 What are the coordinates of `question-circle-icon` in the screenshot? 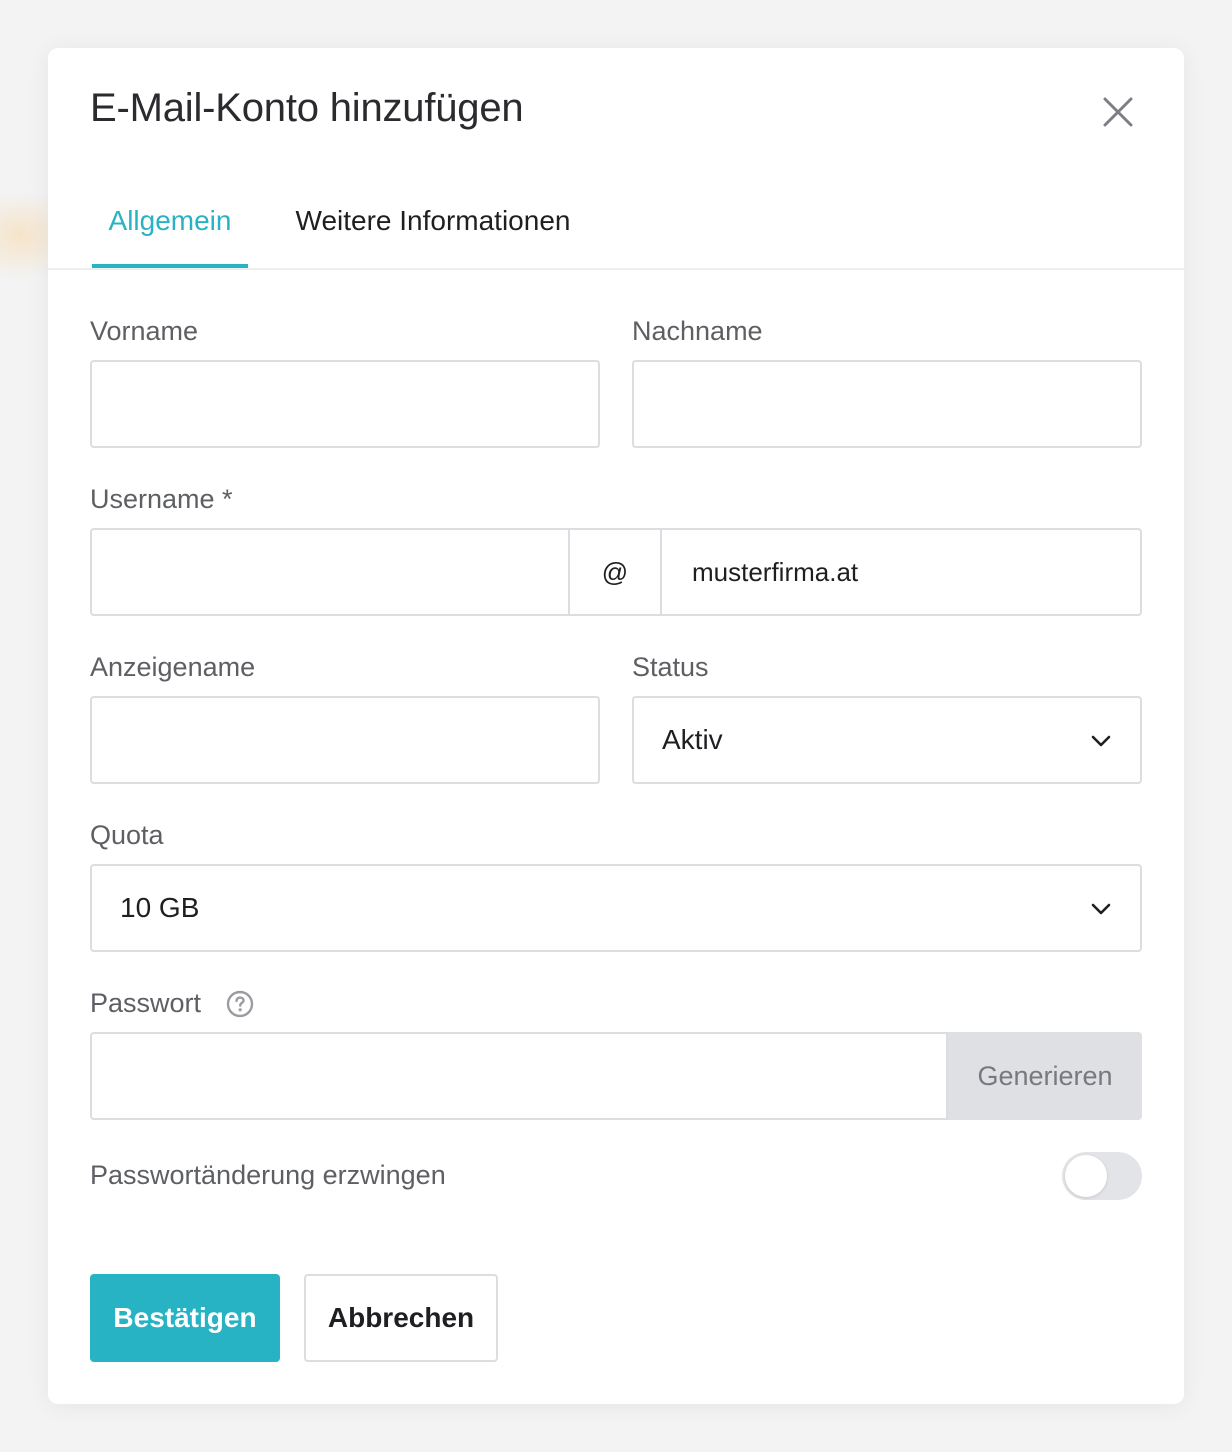 It's located at (240, 1004).